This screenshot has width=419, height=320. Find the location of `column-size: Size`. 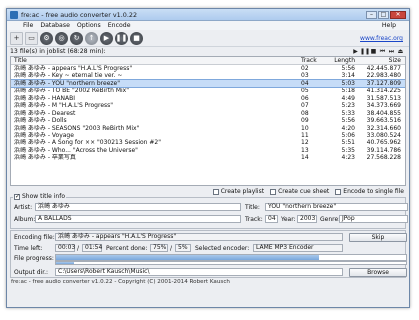

column-size: Size is located at coordinates (381, 60).